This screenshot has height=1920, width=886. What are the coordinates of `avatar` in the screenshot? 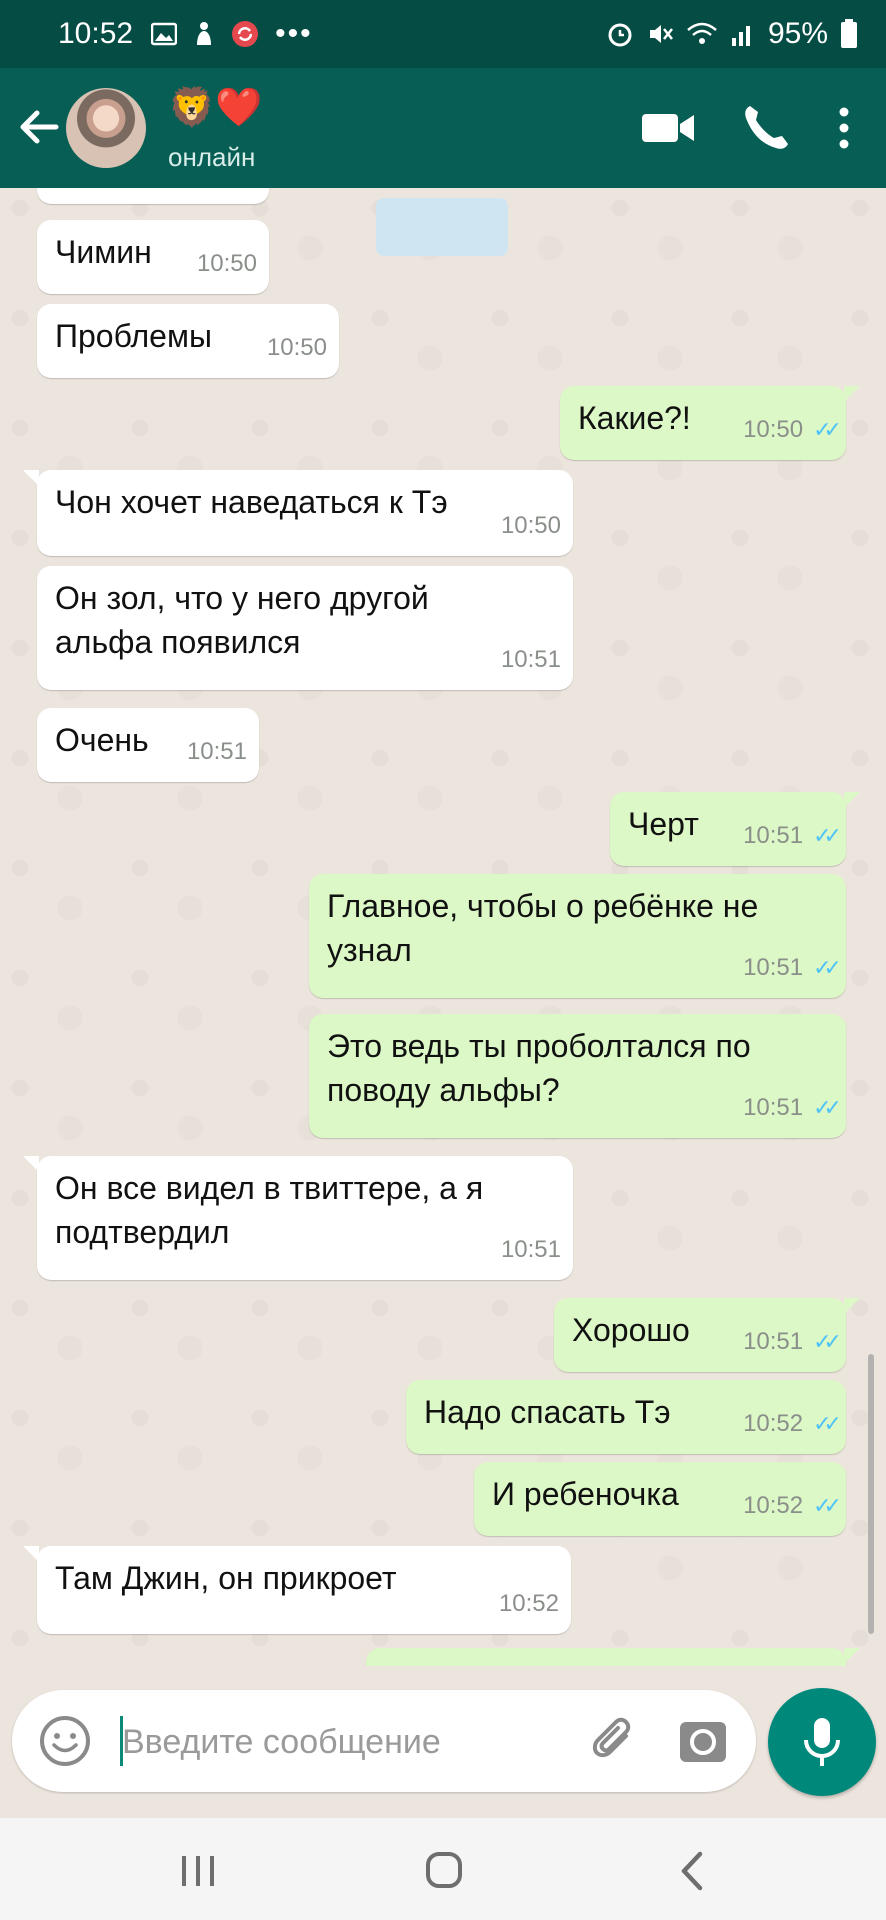 It's located at (106, 128).